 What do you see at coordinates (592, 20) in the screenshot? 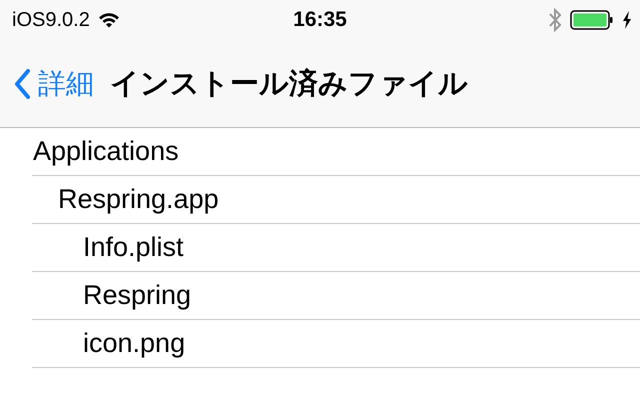
I see `battery-icon` at bounding box center [592, 20].